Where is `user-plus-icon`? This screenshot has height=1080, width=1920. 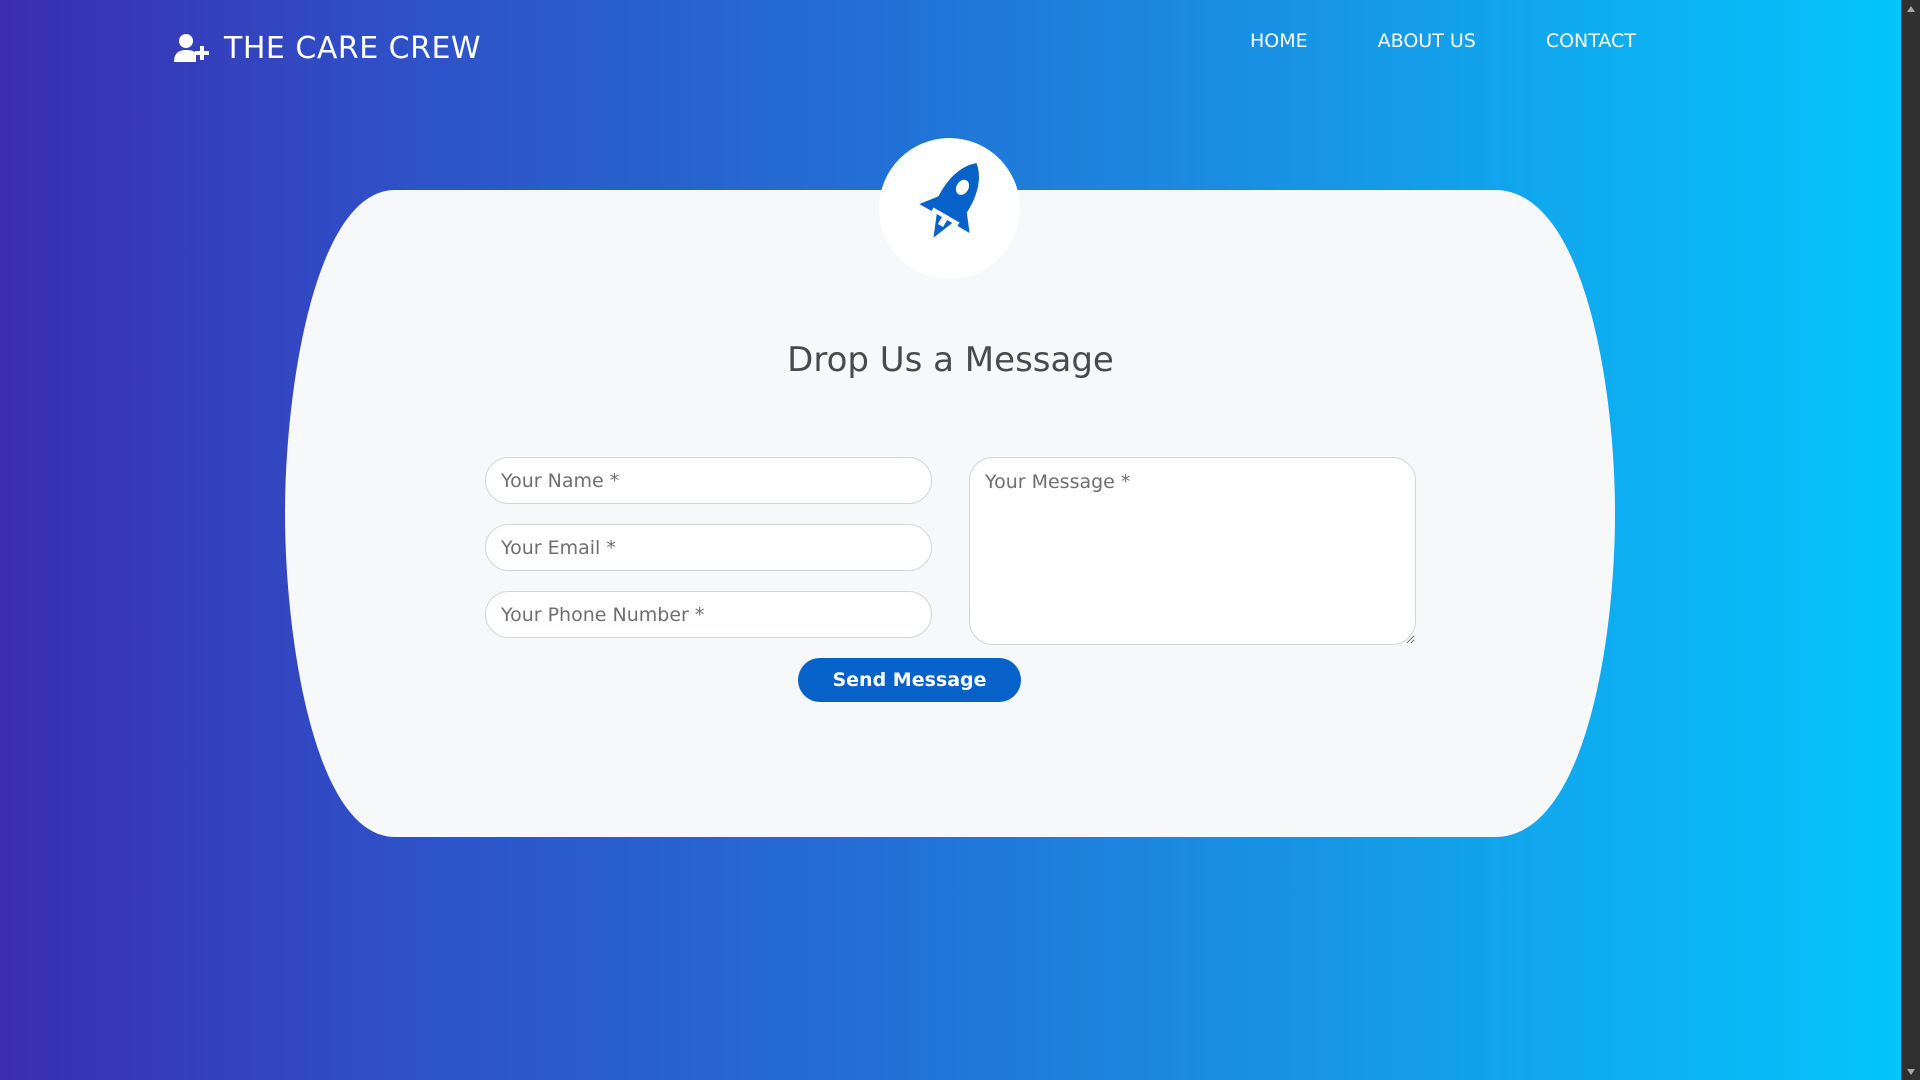
user-plus-icon is located at coordinates (191, 48).